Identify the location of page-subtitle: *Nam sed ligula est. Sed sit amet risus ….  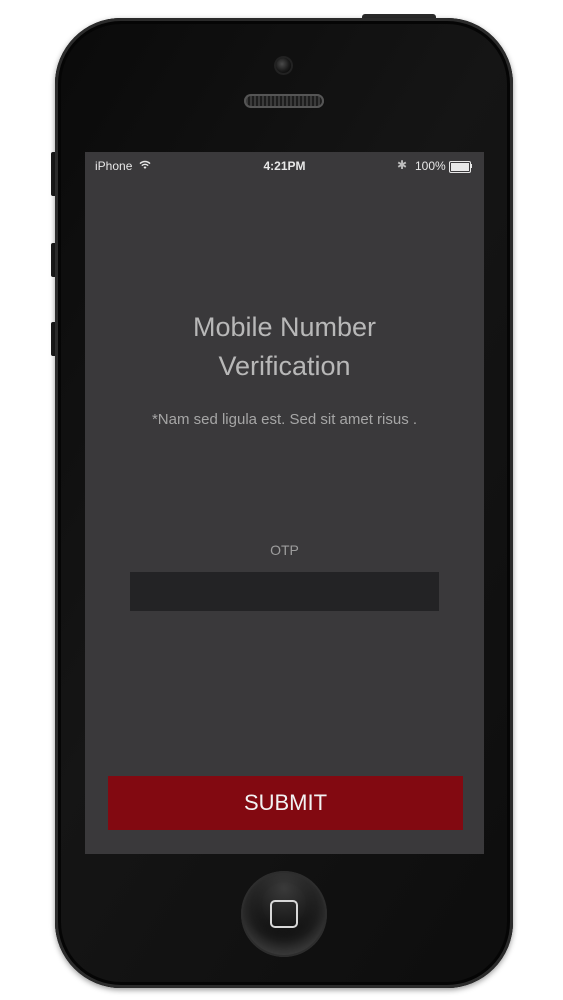
(284, 419).